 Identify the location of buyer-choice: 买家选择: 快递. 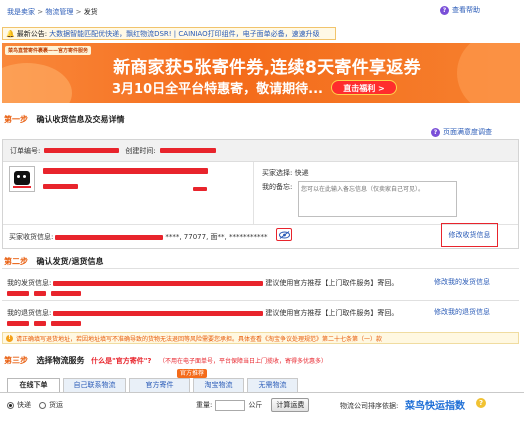
(285, 173).